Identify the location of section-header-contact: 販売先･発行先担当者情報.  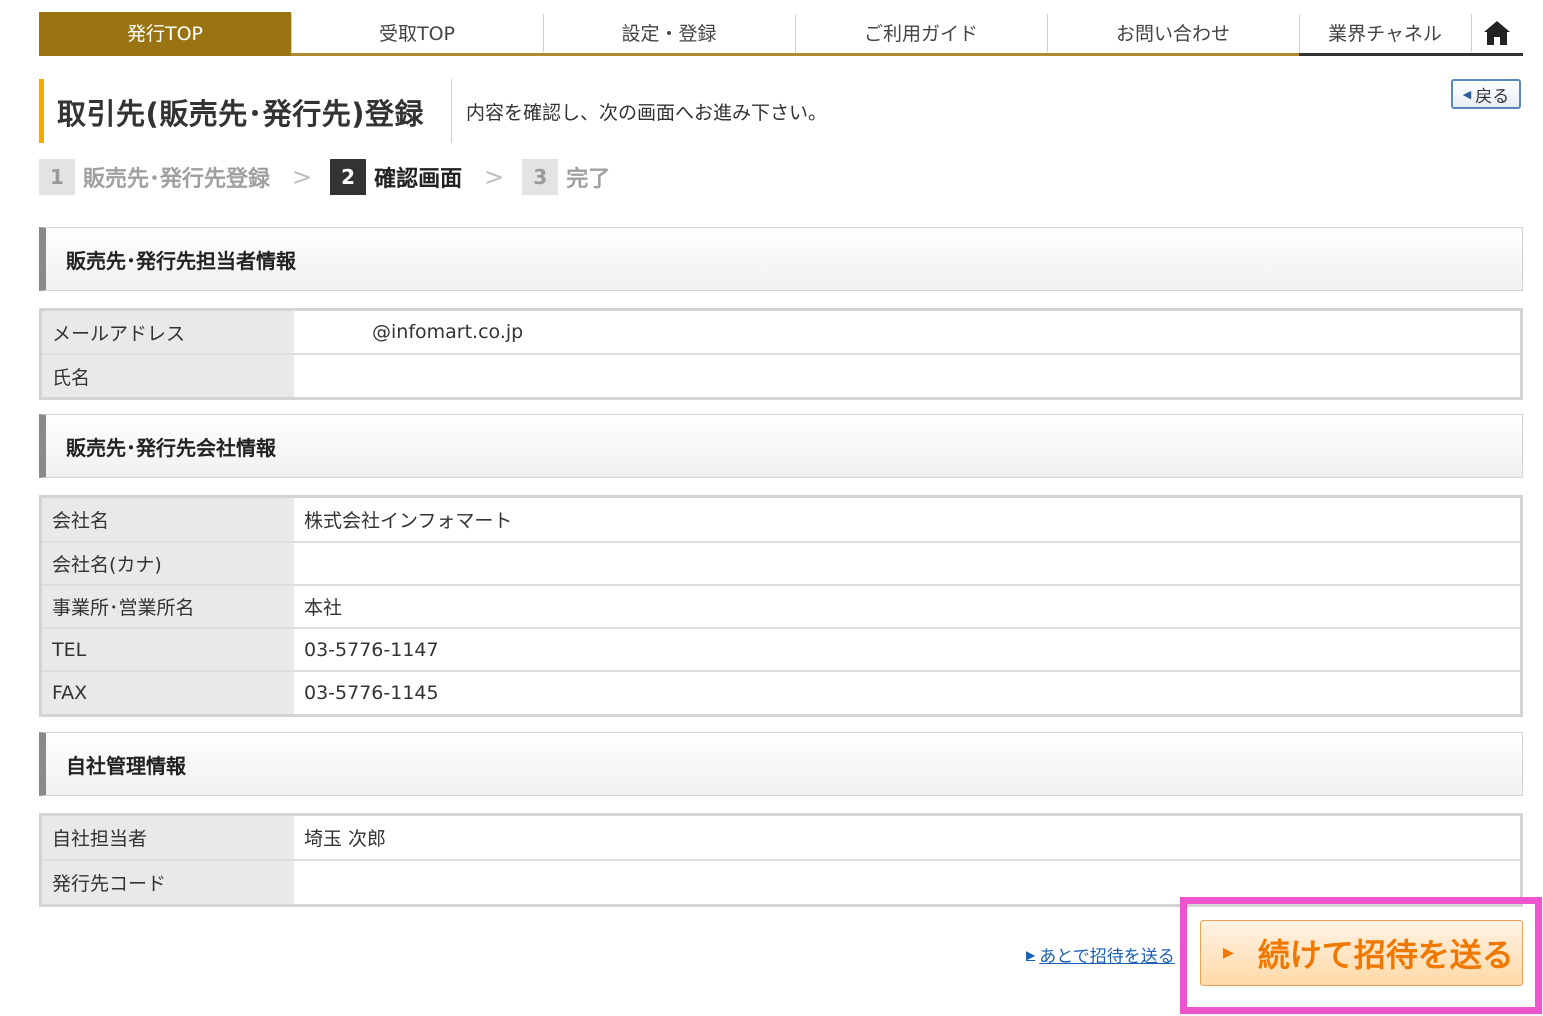
(781, 259).